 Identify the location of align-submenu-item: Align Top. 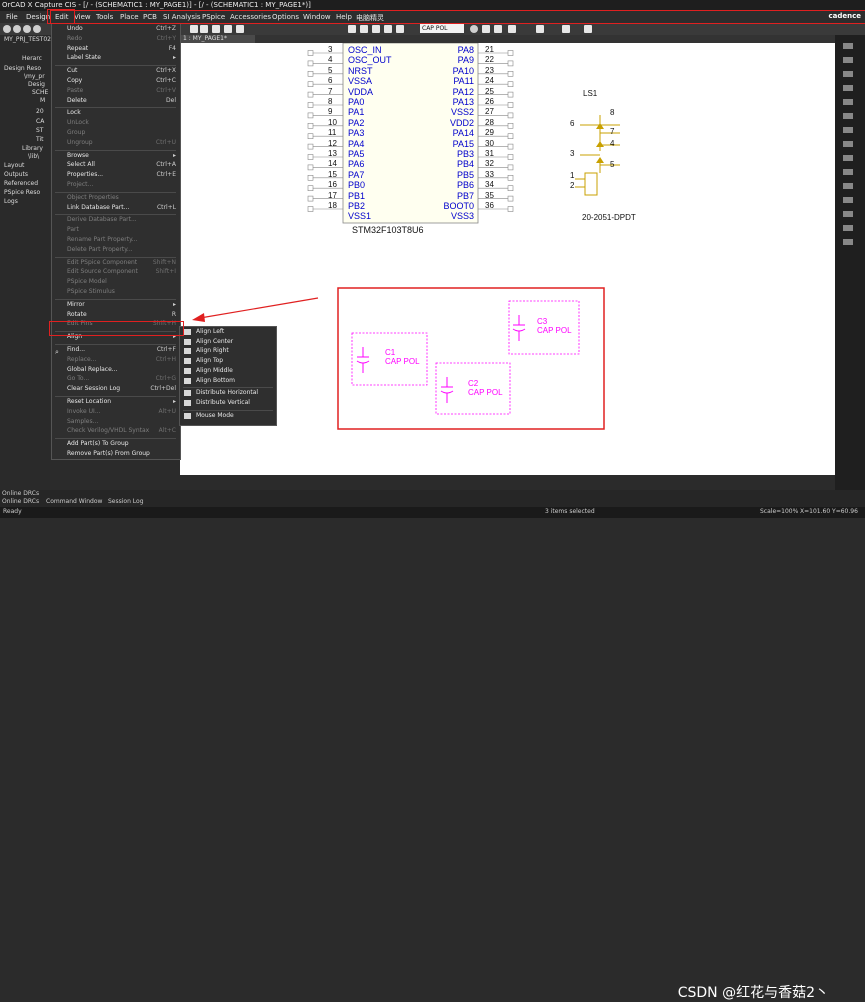
(209, 360).